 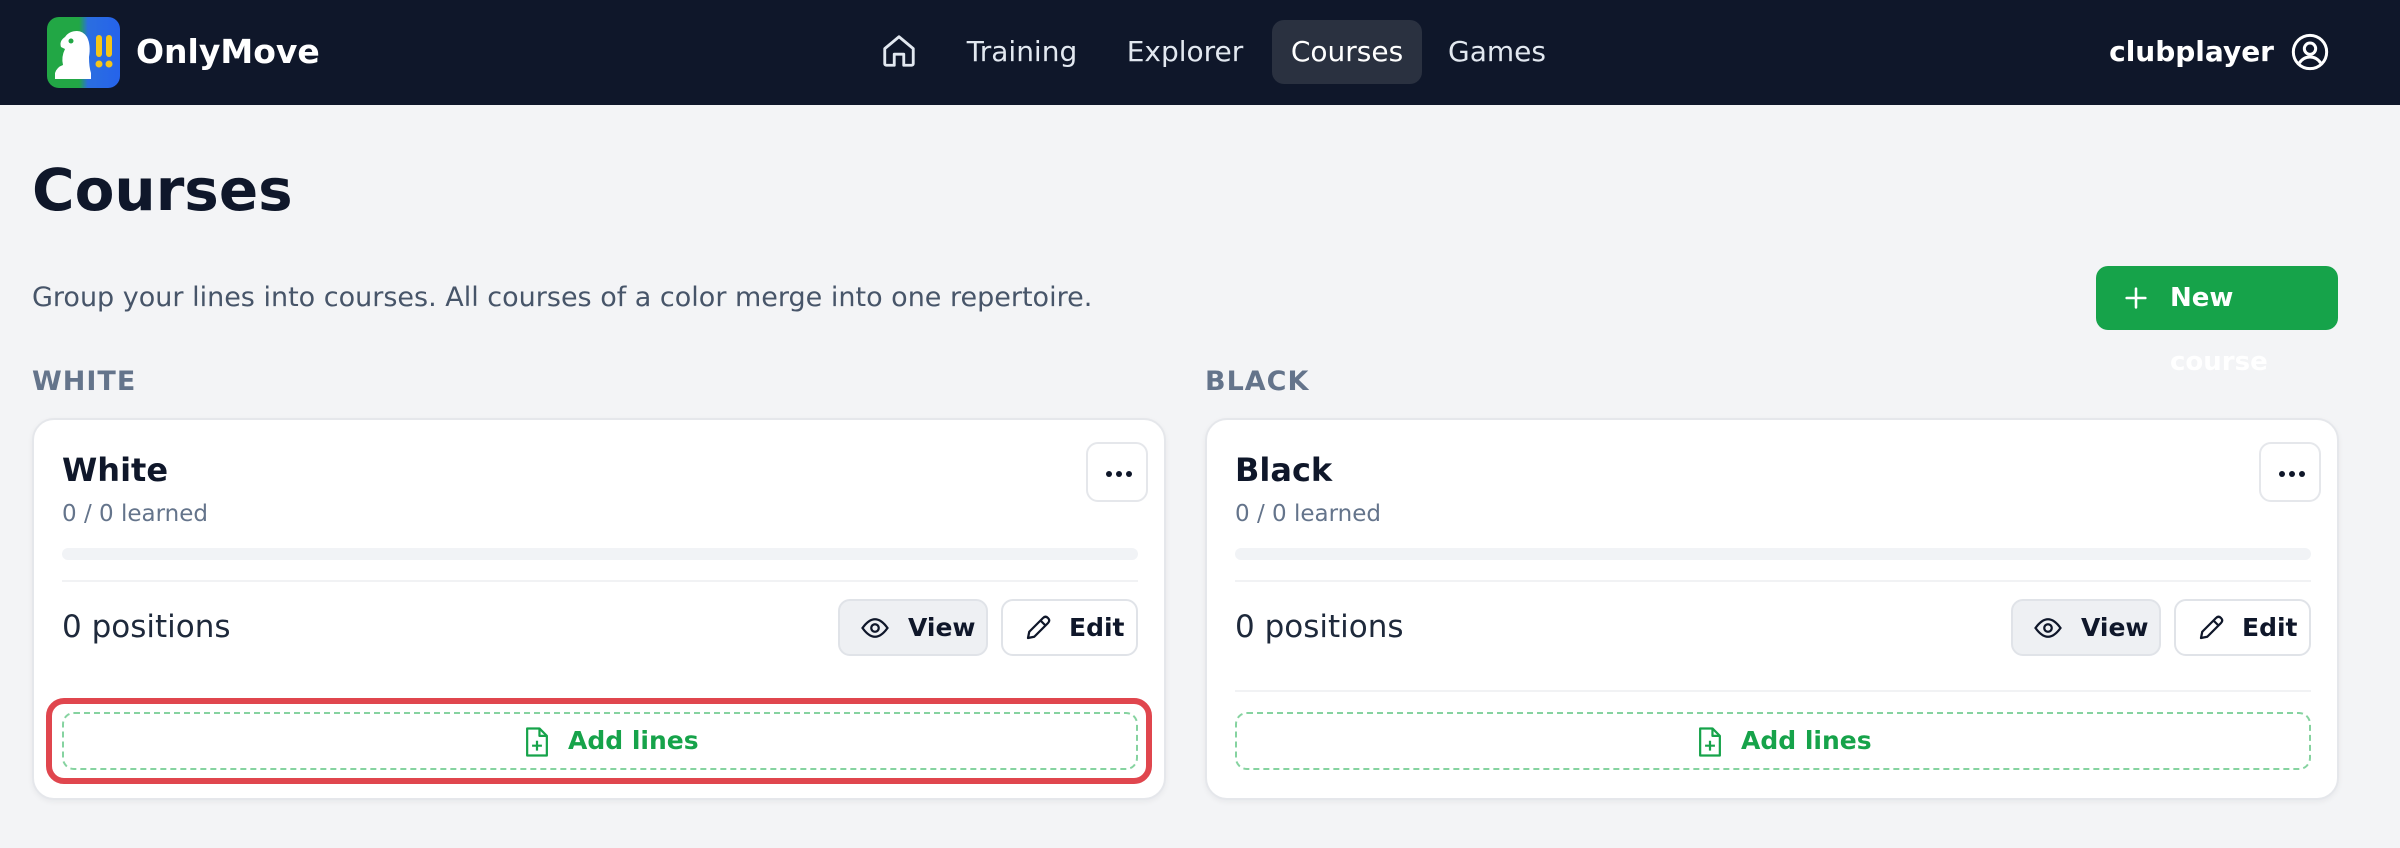 I want to click on course-title: White, so click(x=115, y=470).